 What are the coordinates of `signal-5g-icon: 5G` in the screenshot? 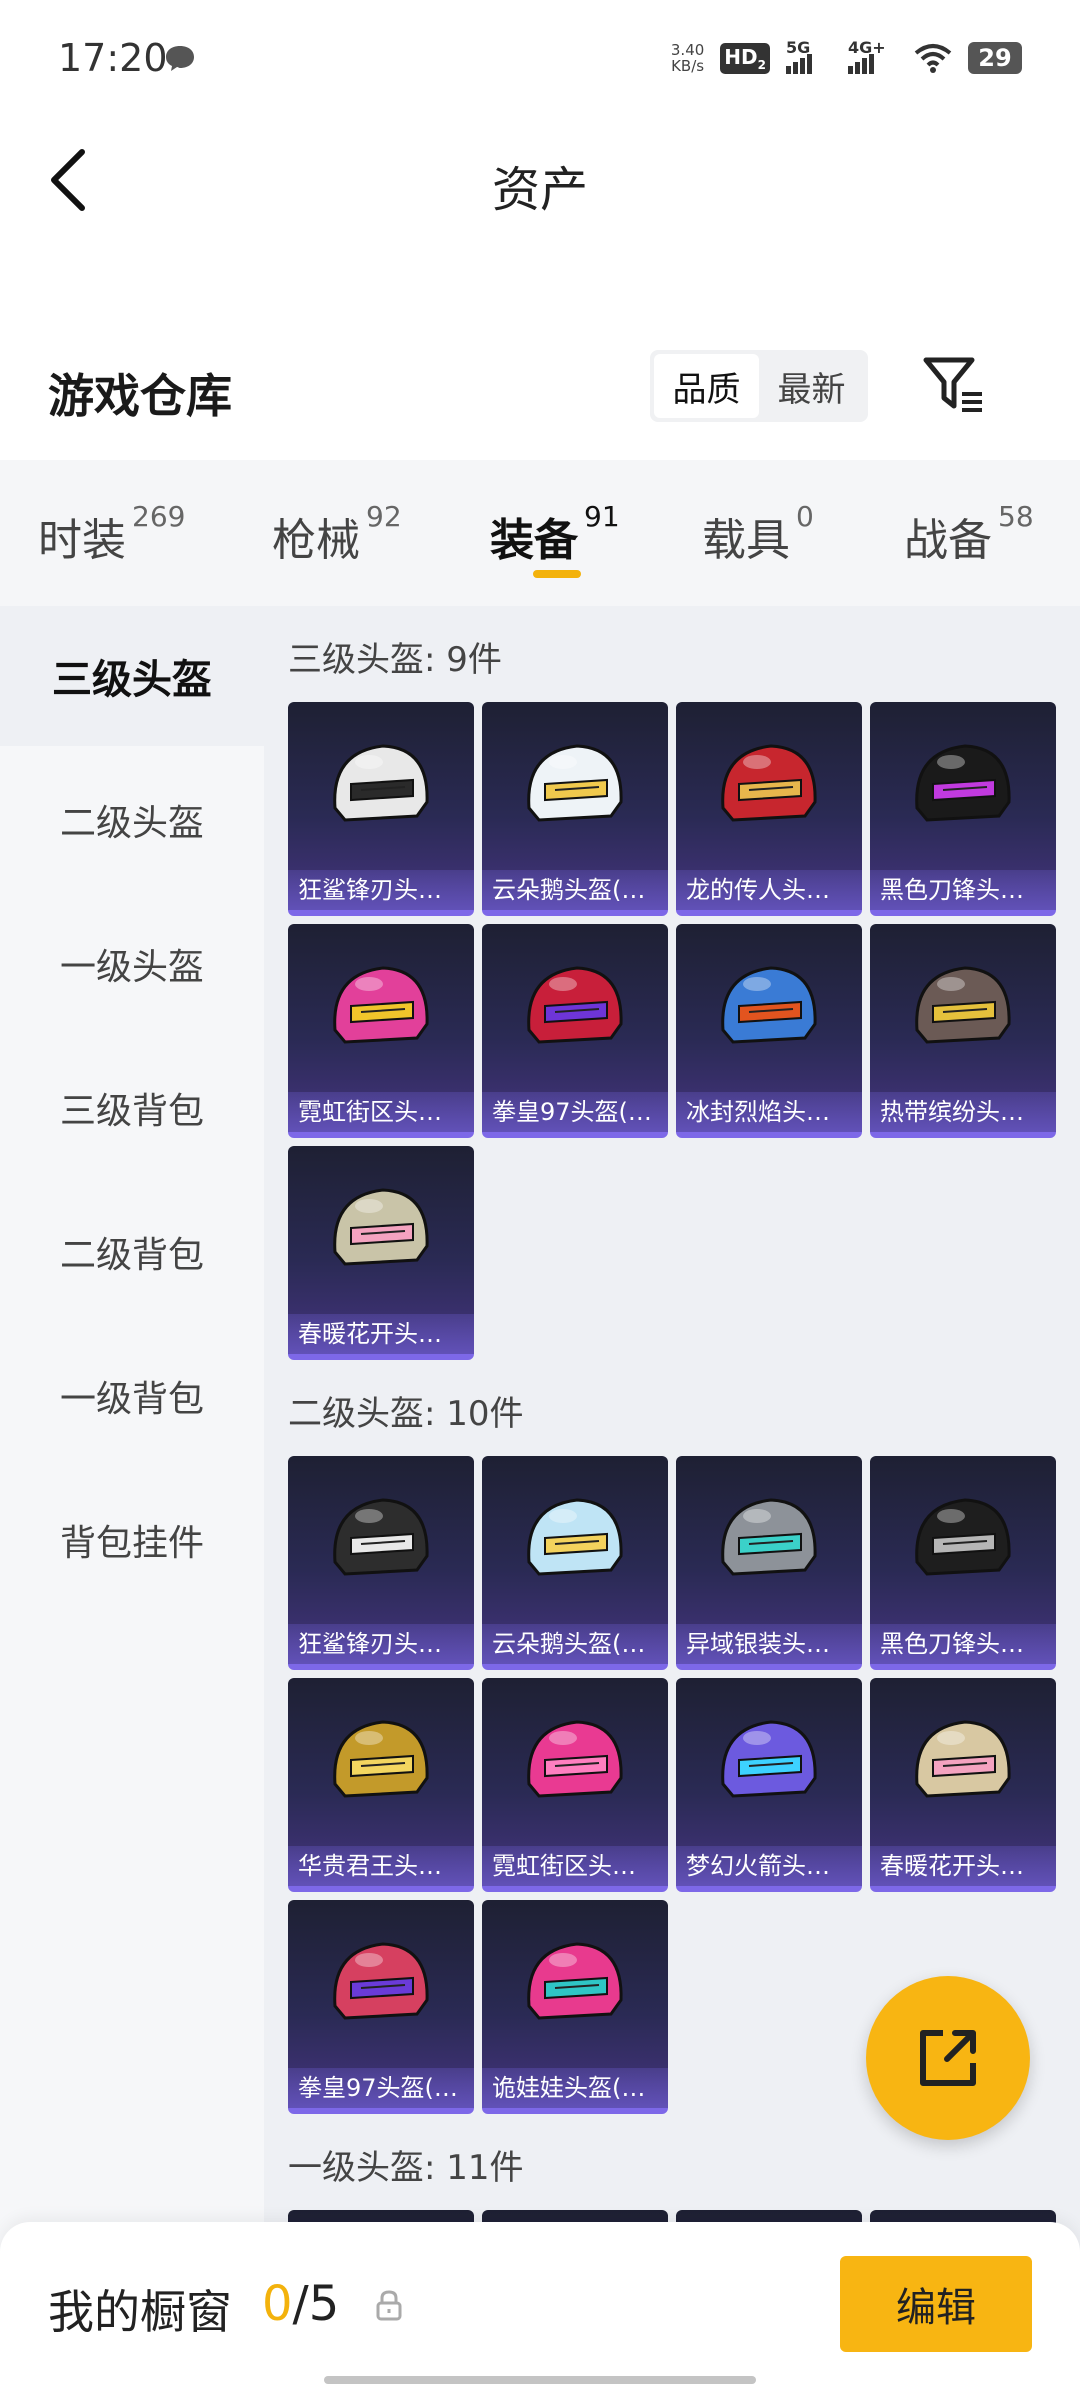 It's located at (809, 56).